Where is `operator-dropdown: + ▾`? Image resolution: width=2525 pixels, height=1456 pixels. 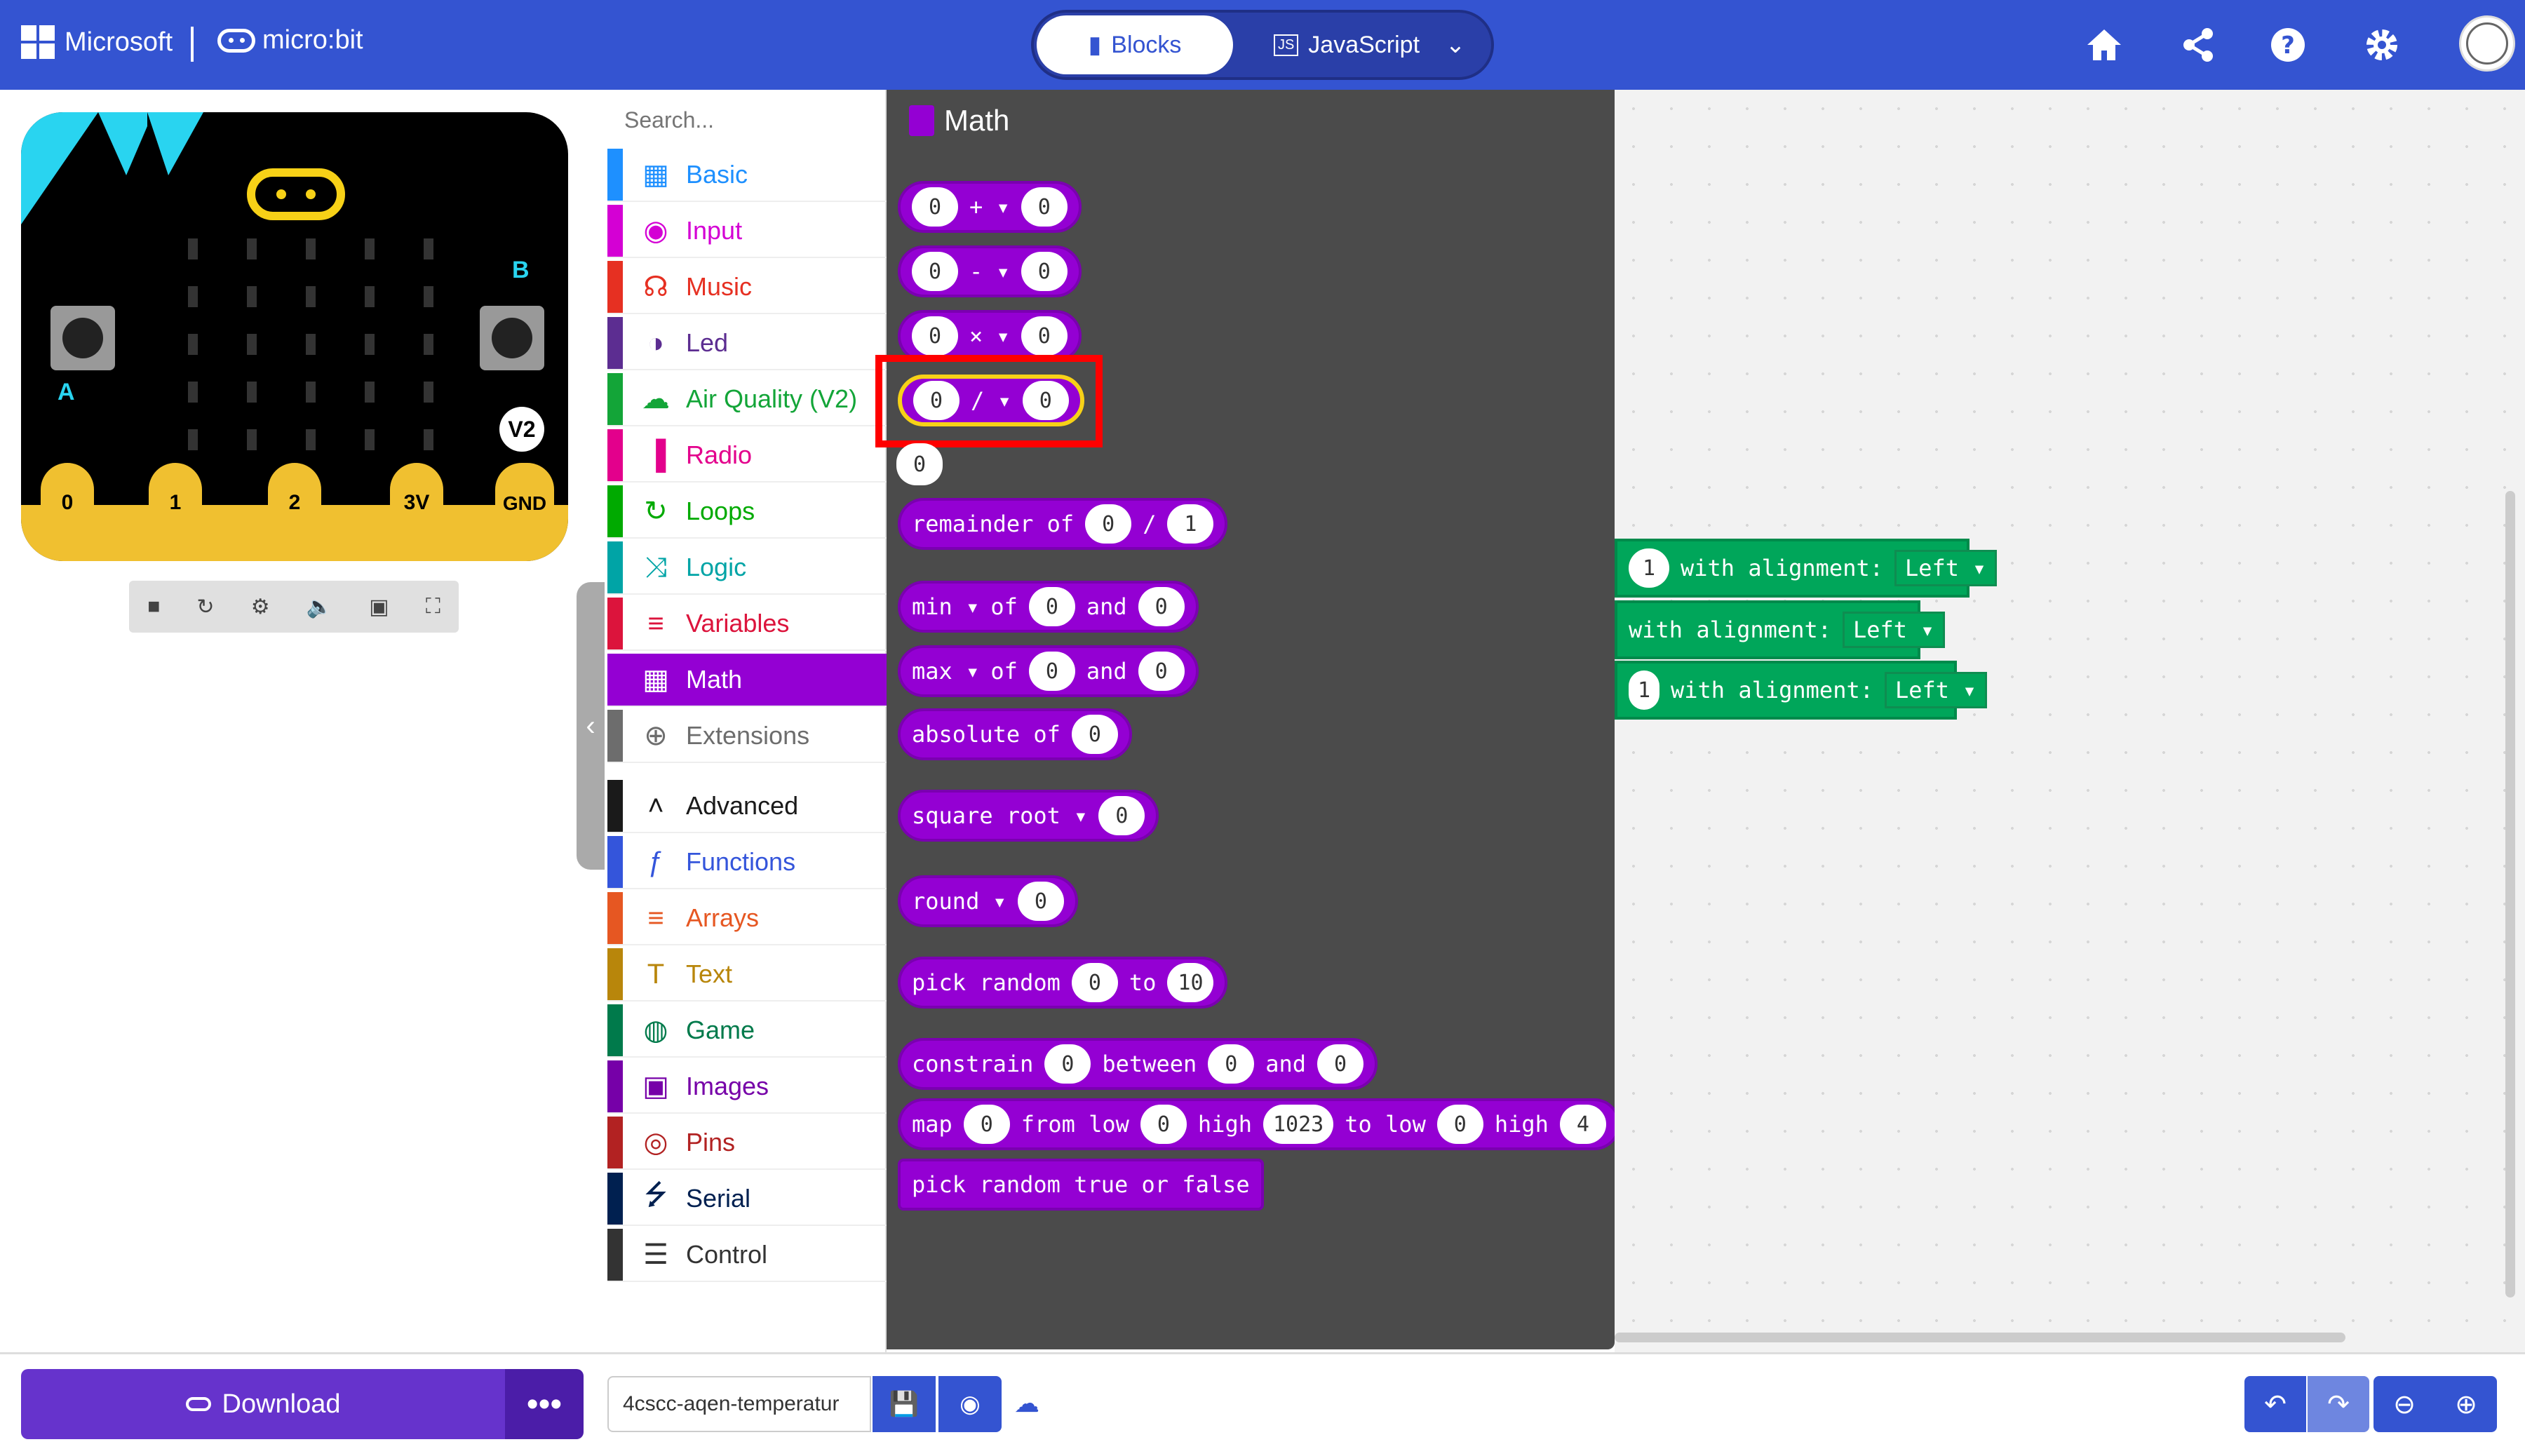
operator-dropdown: + ▾ is located at coordinates (989, 207).